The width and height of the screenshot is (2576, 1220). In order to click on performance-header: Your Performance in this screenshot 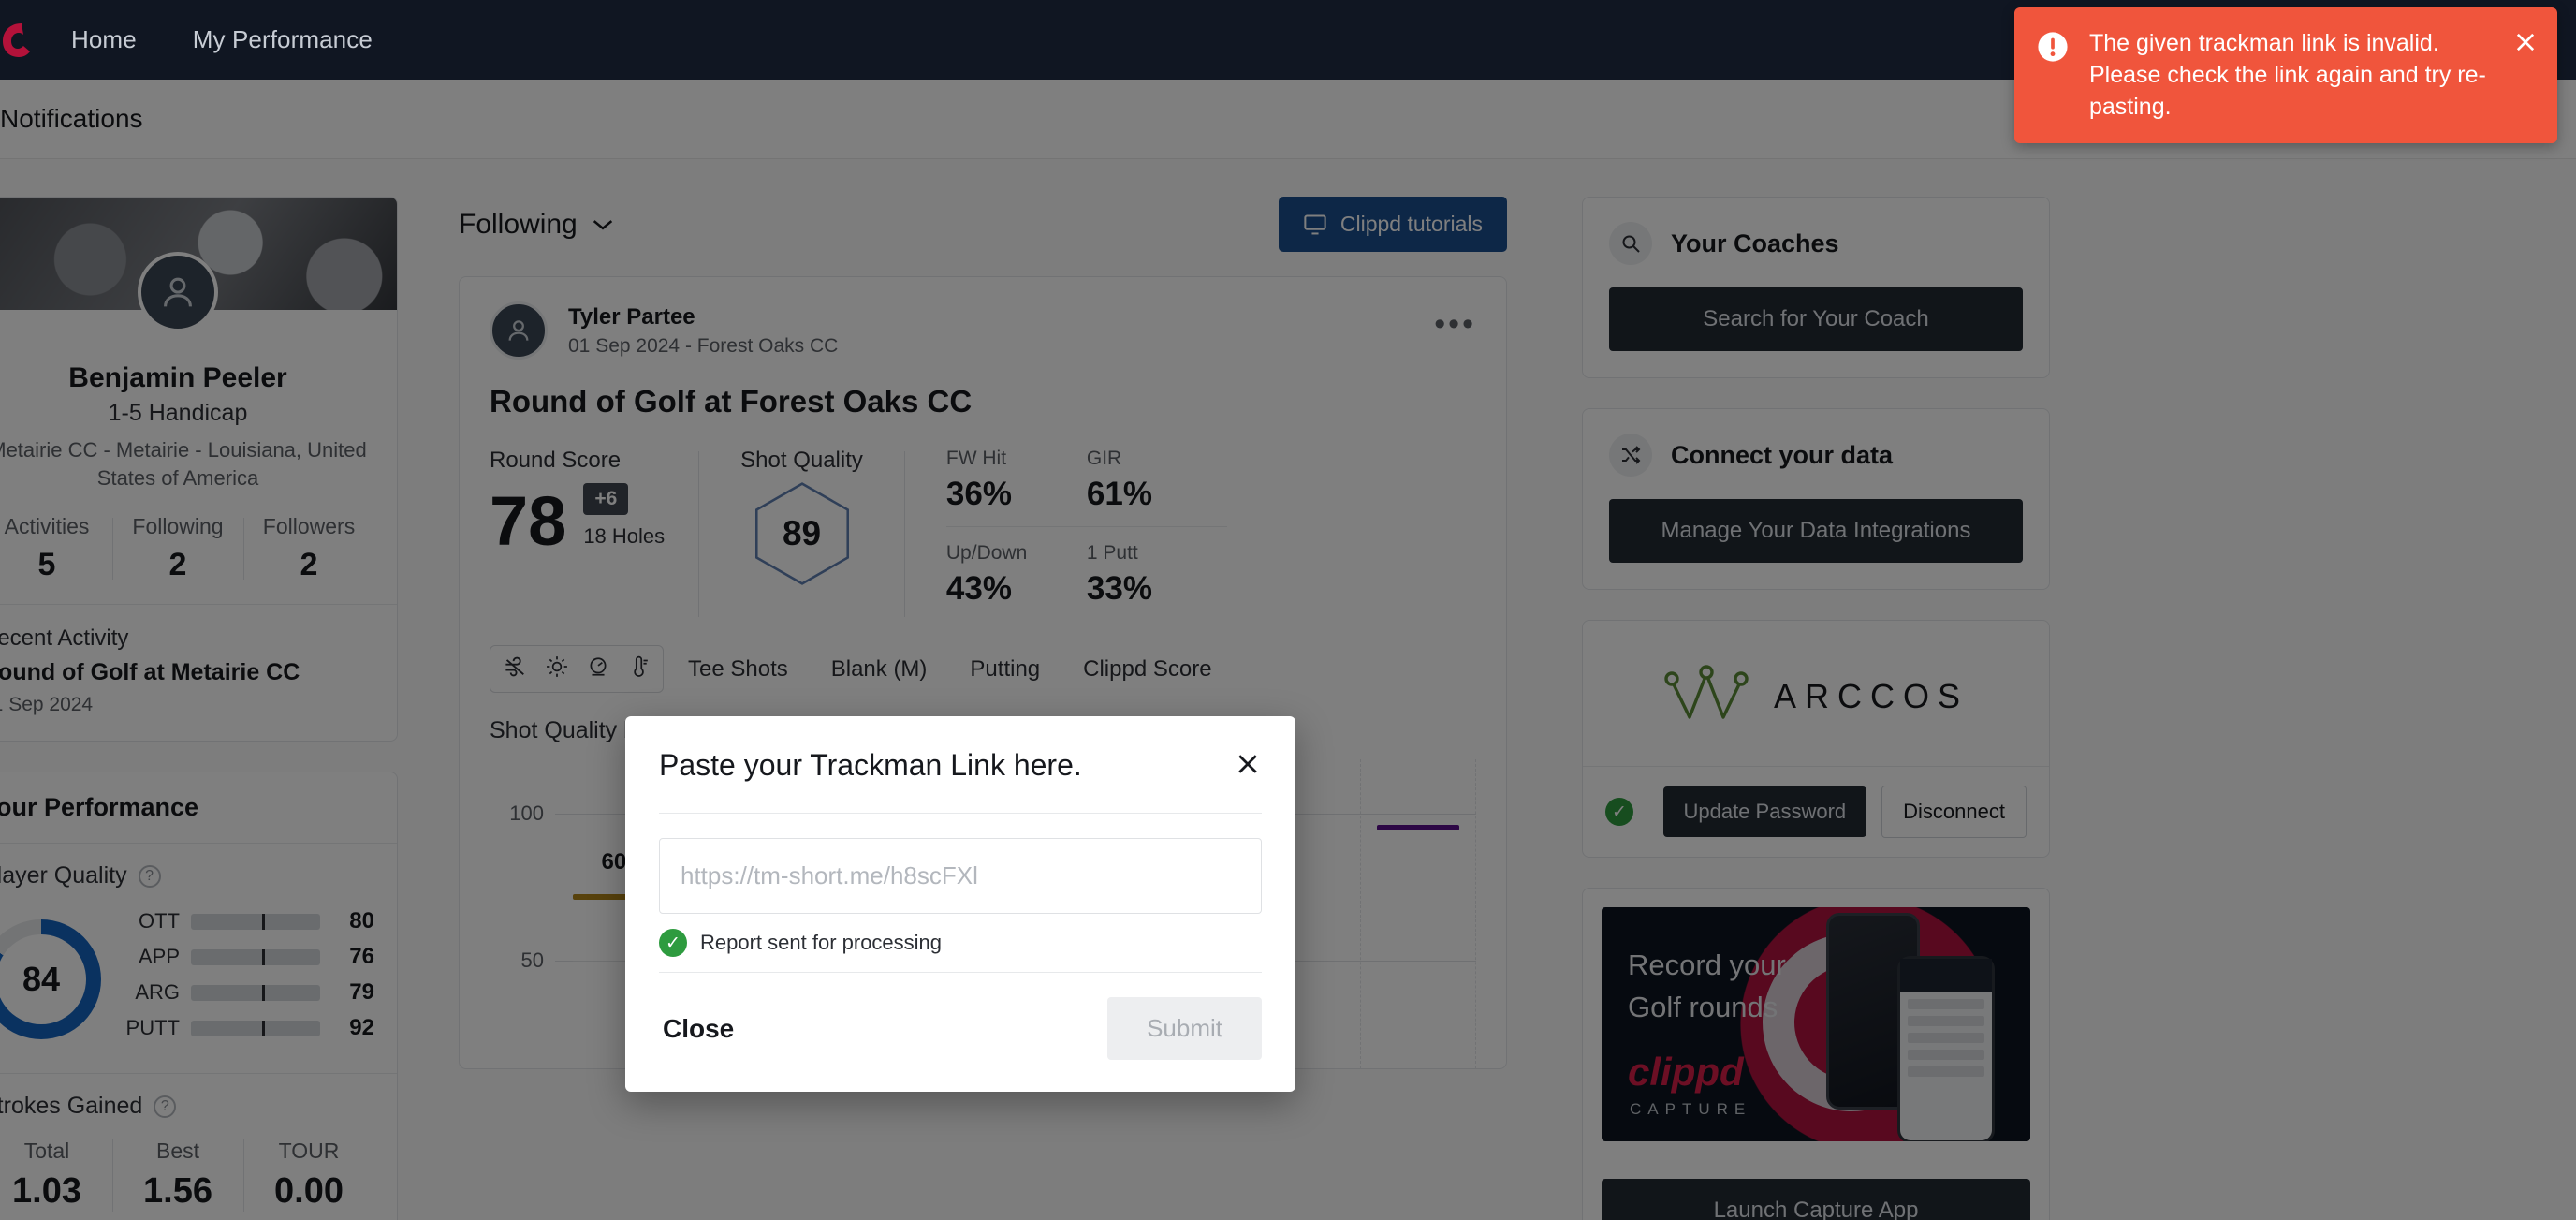, I will do `click(199, 808)`.